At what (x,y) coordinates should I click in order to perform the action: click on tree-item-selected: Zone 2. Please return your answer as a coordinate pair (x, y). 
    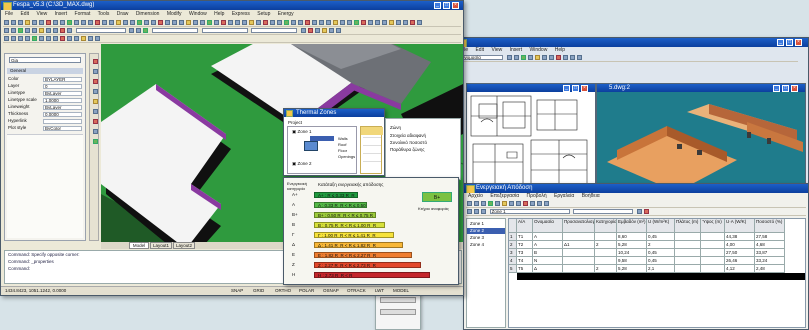
    Looking at the image, I should click on (486, 231).